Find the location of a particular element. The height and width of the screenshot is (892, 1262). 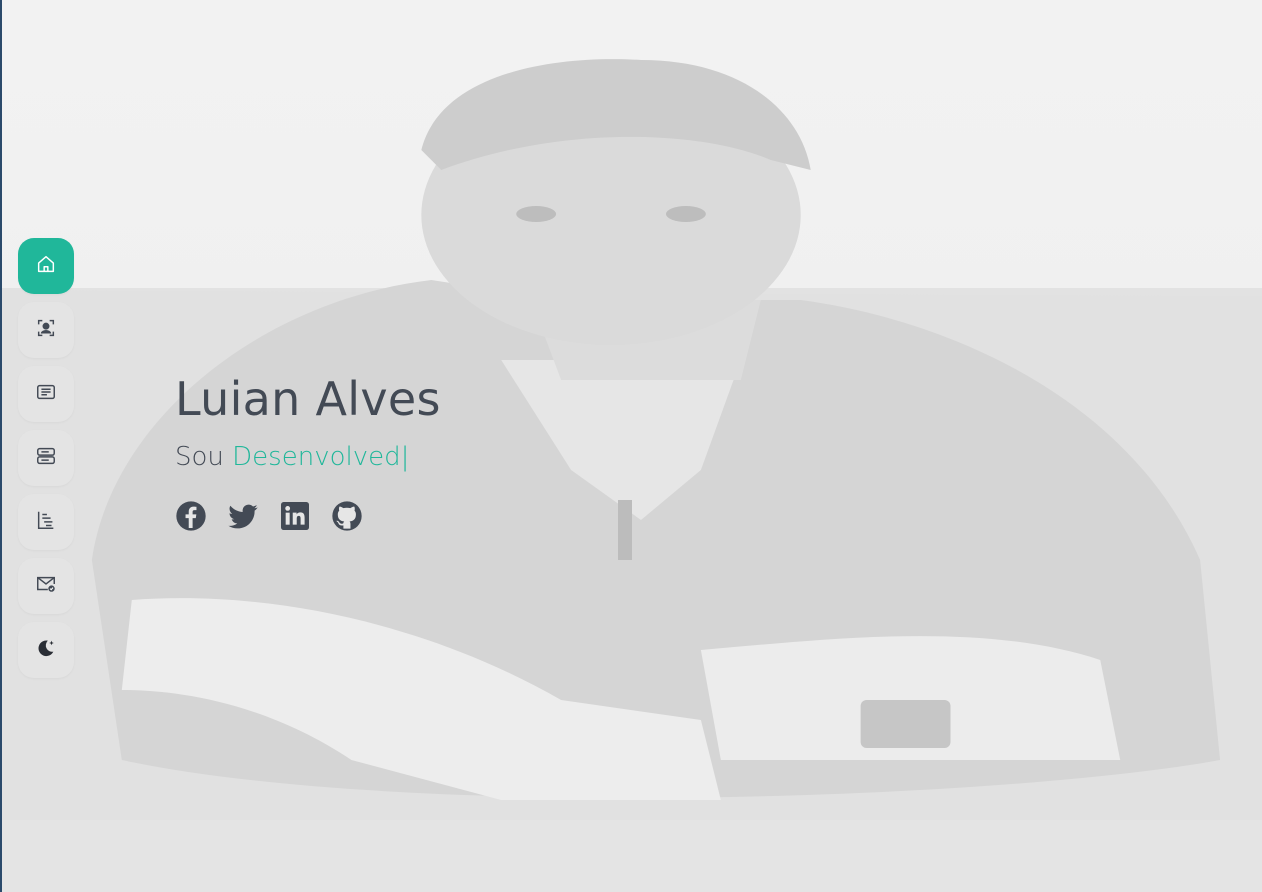

nav-contact-button is located at coordinates (46, 586).